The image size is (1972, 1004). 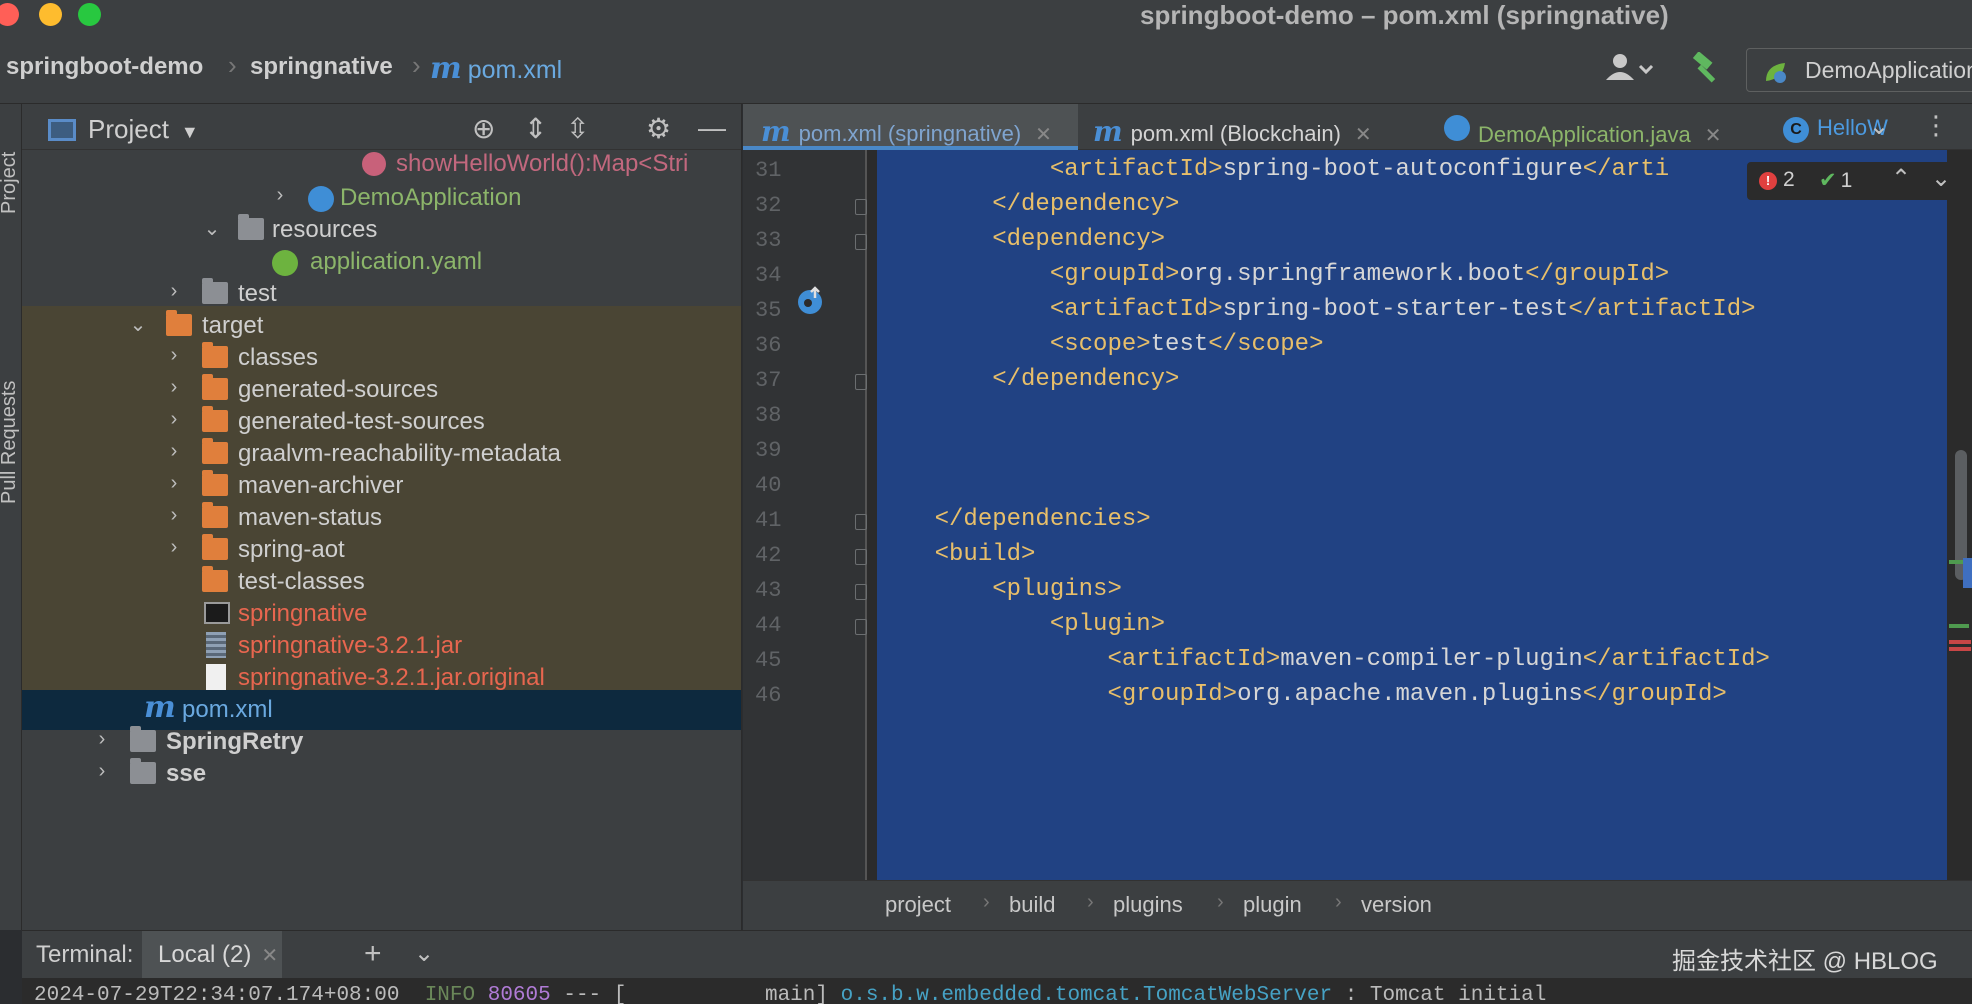 What do you see at coordinates (535, 128) in the screenshot?
I see `expand-all-icon: ⇕` at bounding box center [535, 128].